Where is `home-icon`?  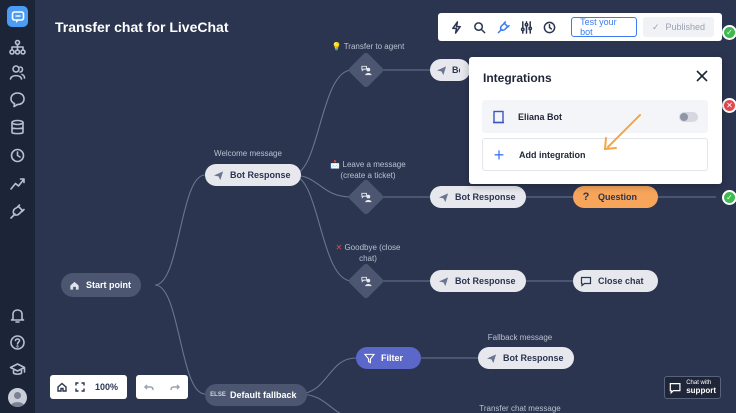 home-icon is located at coordinates (62, 387).